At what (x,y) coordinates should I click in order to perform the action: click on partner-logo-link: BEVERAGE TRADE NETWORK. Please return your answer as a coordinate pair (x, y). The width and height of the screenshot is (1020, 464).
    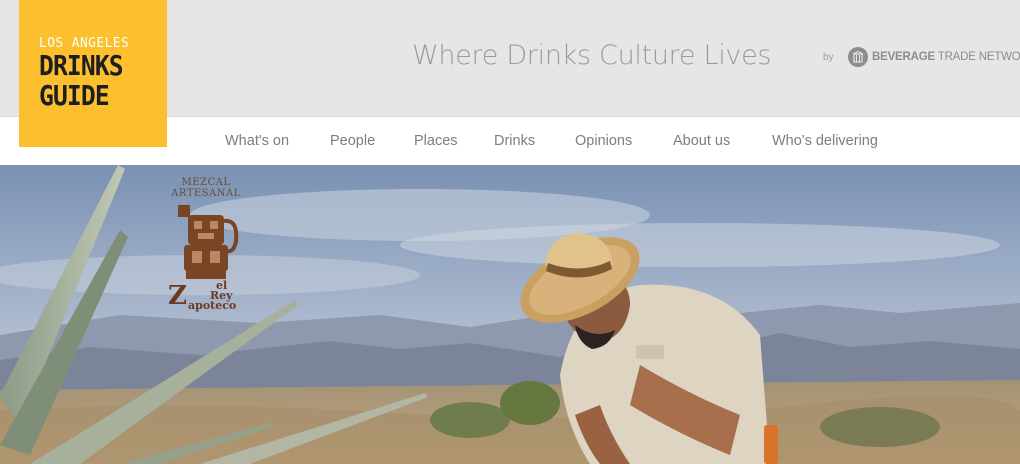
    Looking at the image, I should click on (934, 57).